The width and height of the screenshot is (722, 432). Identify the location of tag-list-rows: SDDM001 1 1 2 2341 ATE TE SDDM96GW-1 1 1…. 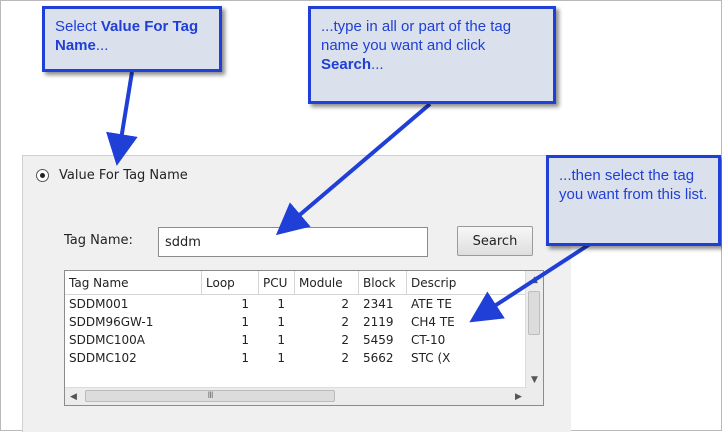
(296, 341).